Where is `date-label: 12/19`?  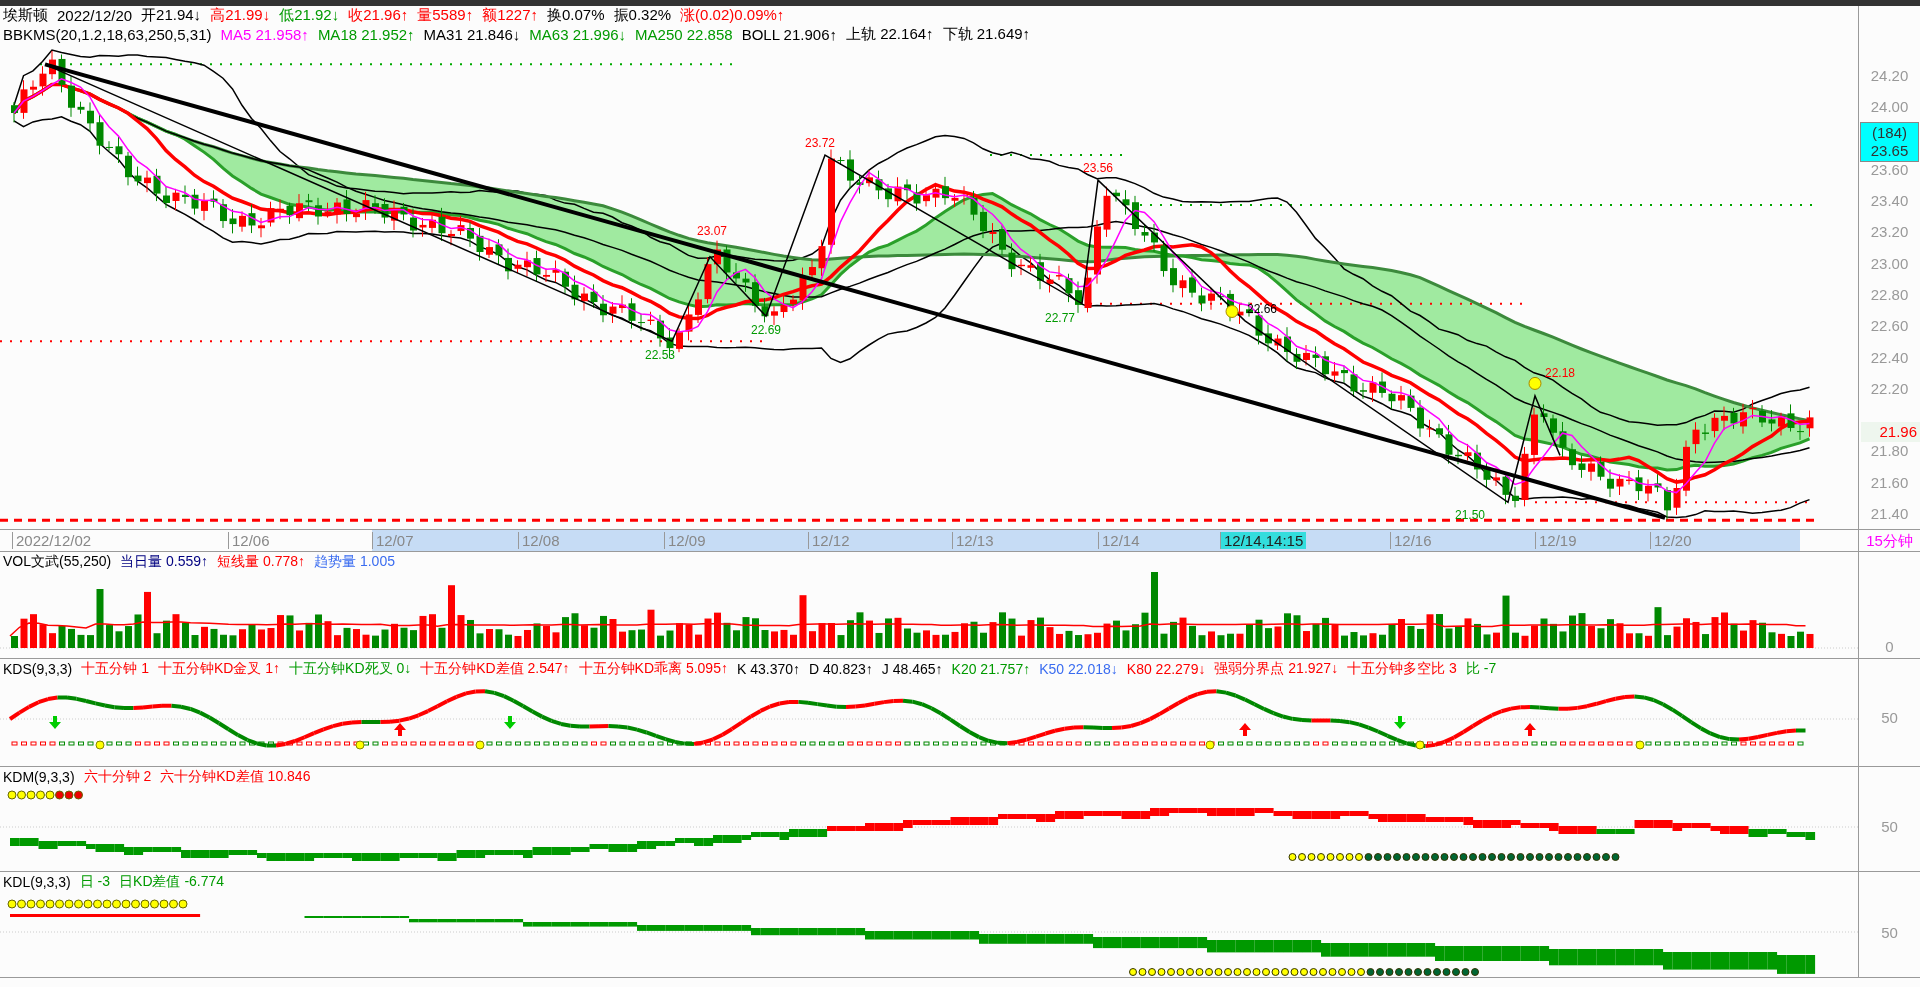
date-label: 12/19 is located at coordinates (1557, 540).